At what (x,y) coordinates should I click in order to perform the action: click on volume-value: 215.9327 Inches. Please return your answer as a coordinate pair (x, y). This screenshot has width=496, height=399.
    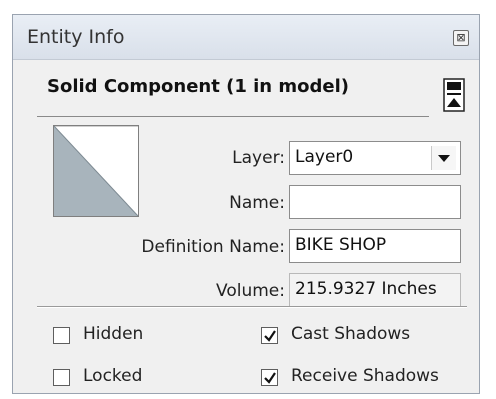
    Looking at the image, I should click on (375, 290).